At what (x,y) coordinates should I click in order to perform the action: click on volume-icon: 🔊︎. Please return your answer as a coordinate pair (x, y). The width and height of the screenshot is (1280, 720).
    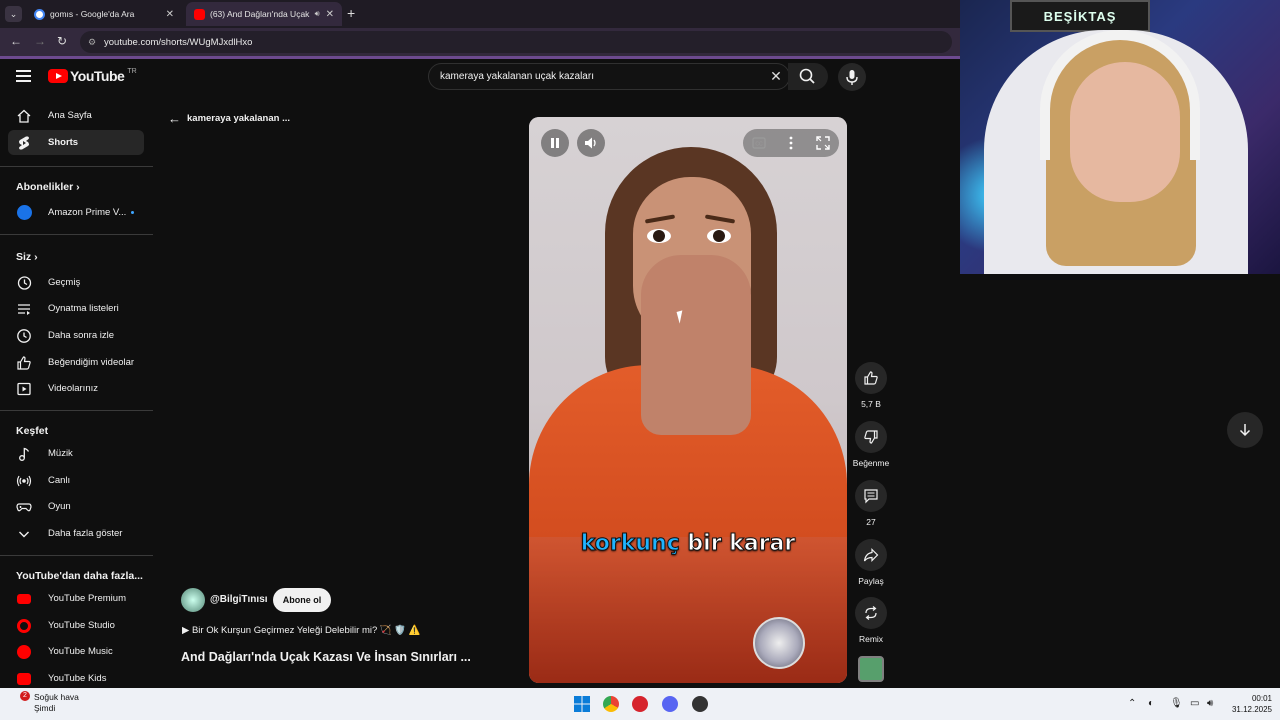
    Looking at the image, I should click on (1210, 703).